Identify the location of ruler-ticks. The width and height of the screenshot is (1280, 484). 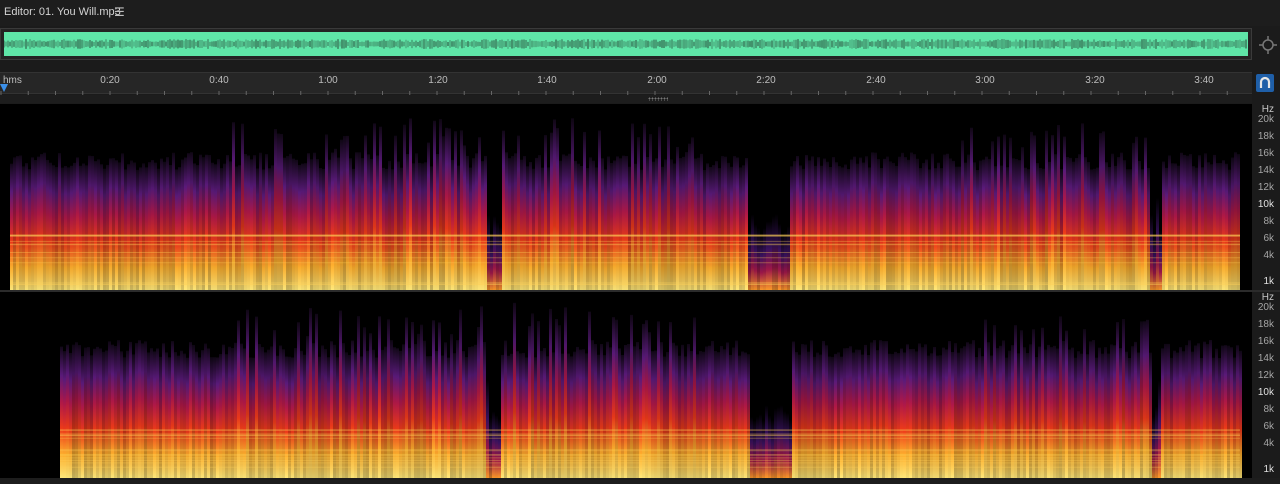
(614, 93).